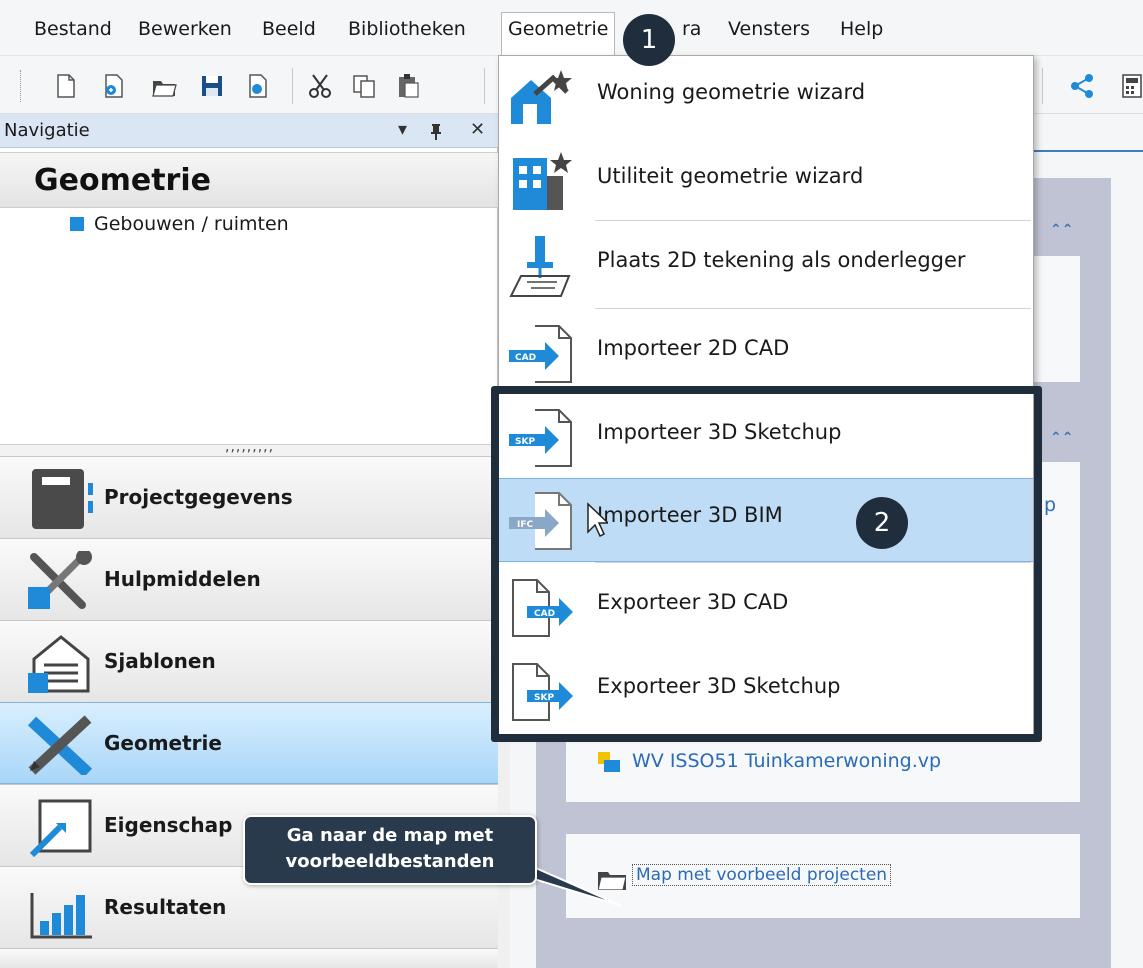 Image resolution: width=1143 pixels, height=968 pixels. I want to click on section-next, so click(249, 958).